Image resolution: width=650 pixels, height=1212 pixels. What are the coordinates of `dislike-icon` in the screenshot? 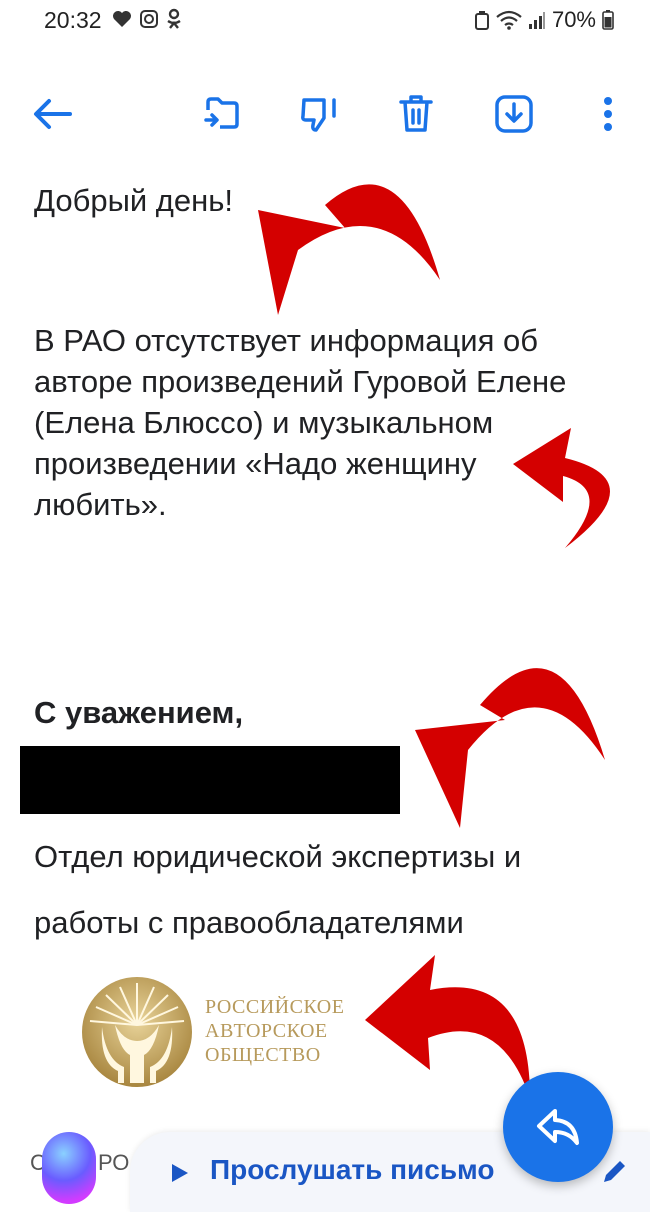 It's located at (318, 115).